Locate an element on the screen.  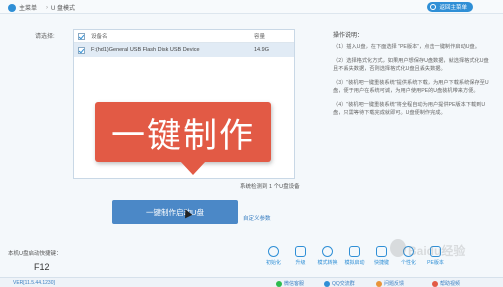
tool-mode-convert: 模式转换 is located at coordinates (327, 256).